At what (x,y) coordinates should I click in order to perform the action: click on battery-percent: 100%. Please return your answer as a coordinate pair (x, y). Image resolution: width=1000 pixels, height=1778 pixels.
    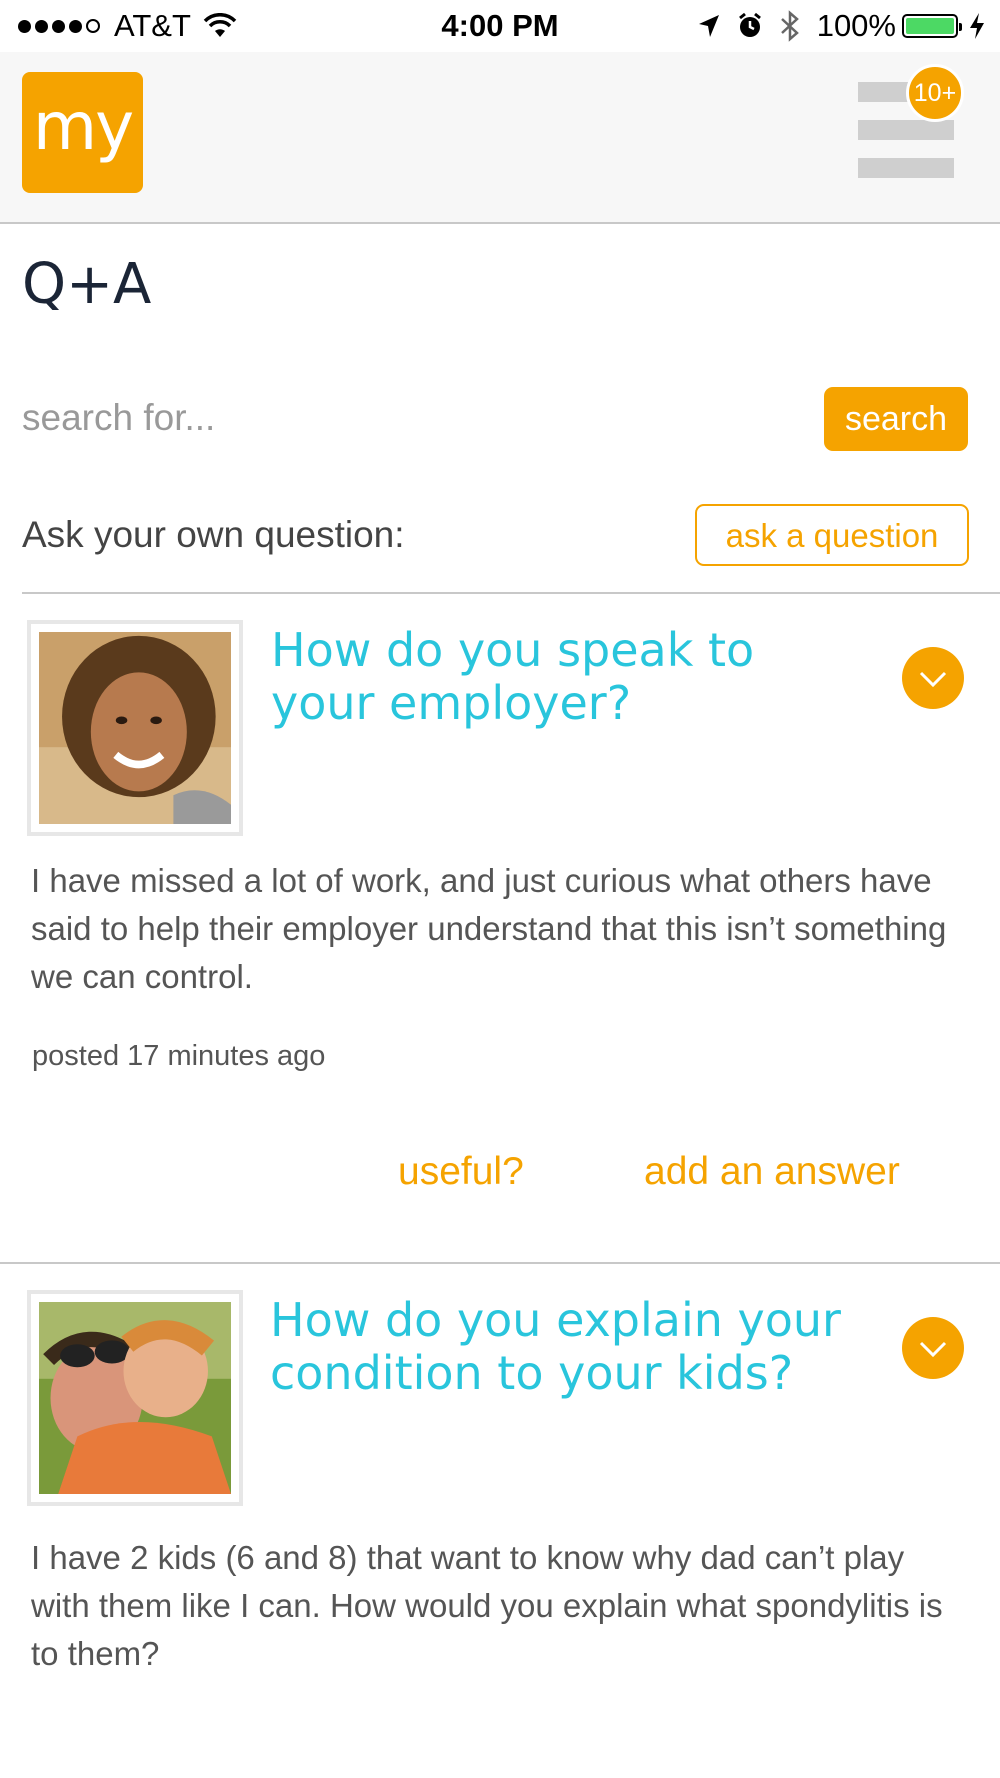
    Looking at the image, I should click on (856, 25).